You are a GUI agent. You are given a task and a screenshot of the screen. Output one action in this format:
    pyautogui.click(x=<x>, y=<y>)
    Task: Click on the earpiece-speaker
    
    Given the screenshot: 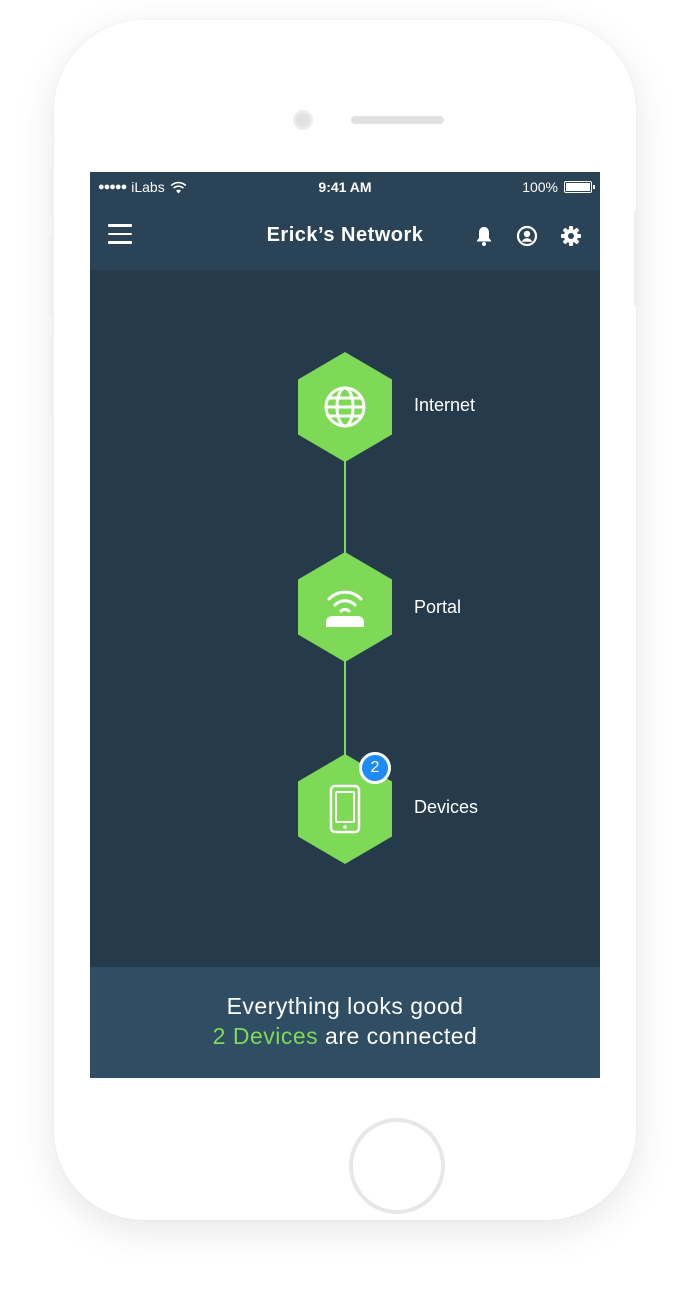 What is the action you would take?
    pyautogui.click(x=397, y=120)
    